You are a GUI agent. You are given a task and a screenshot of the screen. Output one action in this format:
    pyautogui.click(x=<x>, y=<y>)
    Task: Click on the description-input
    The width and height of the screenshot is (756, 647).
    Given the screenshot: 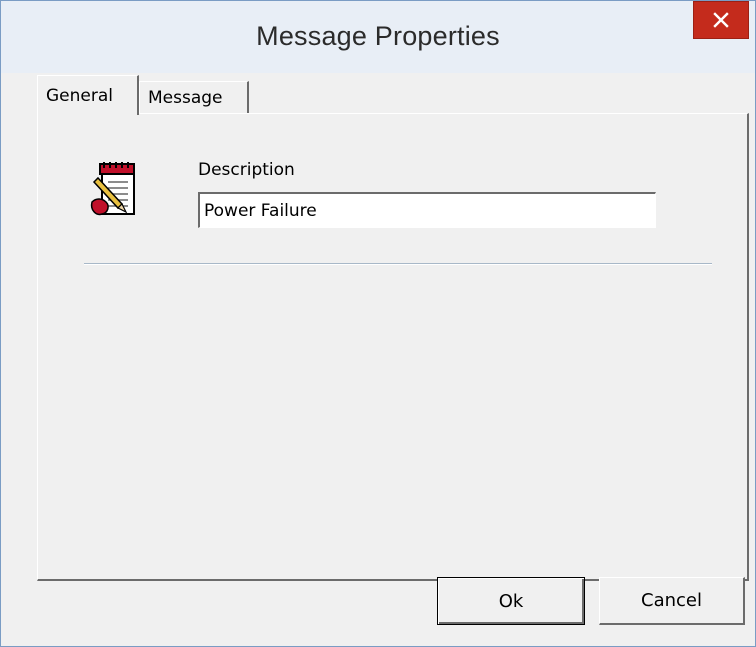 What is the action you would take?
    pyautogui.click(x=427, y=210)
    